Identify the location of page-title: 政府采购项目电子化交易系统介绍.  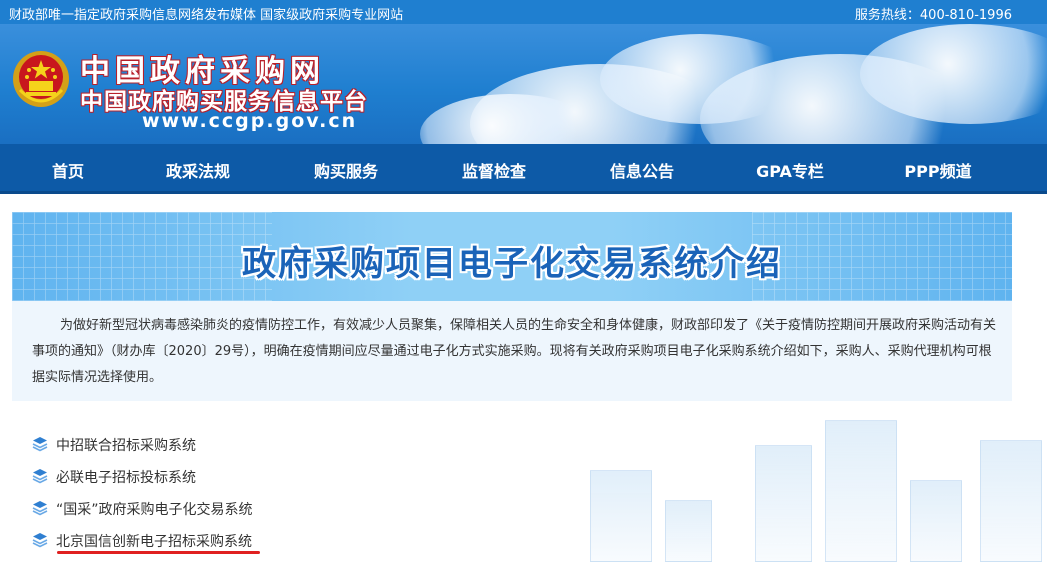
(512, 264).